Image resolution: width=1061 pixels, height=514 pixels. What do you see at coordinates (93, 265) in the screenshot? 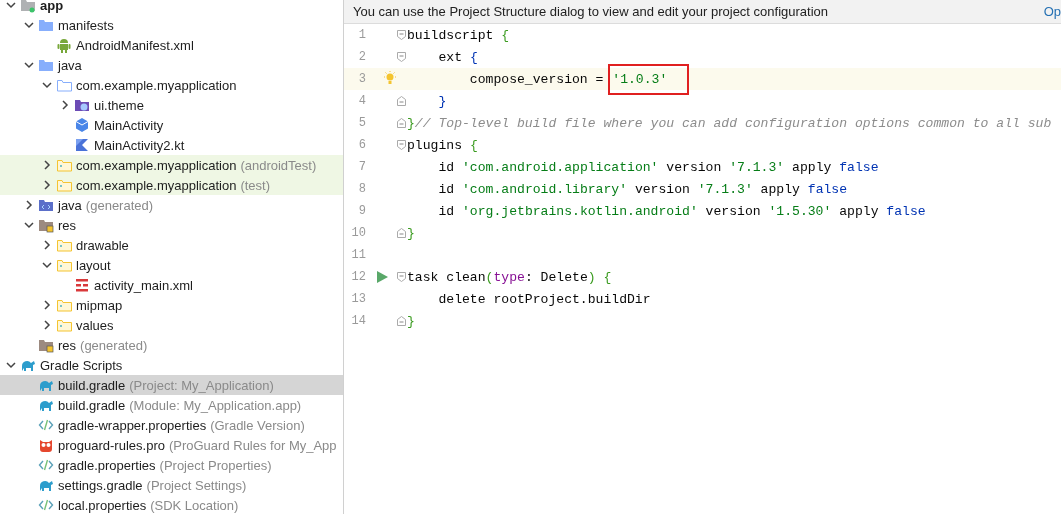
I see `tree-item-label: layout` at bounding box center [93, 265].